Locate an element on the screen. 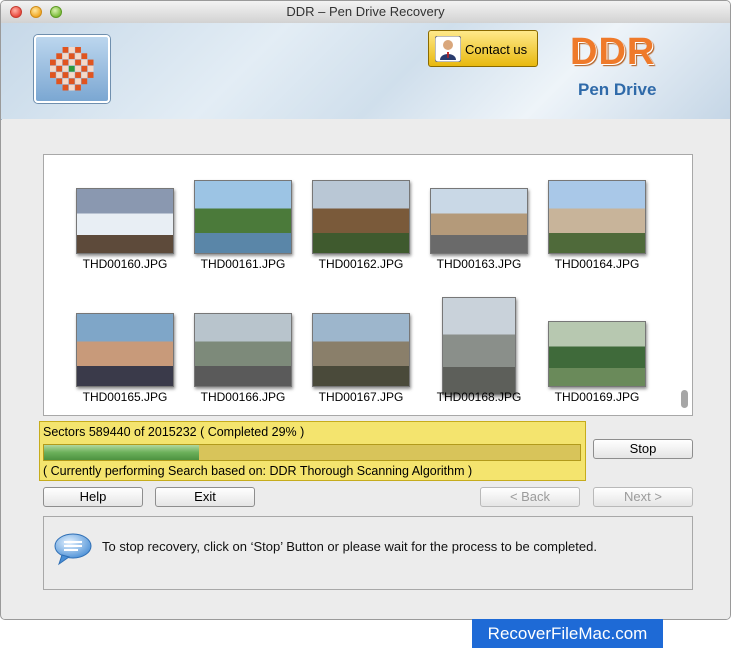 Image resolution: width=732 pixels, height=648 pixels. contact-us-label: Contact us is located at coordinates (496, 49).